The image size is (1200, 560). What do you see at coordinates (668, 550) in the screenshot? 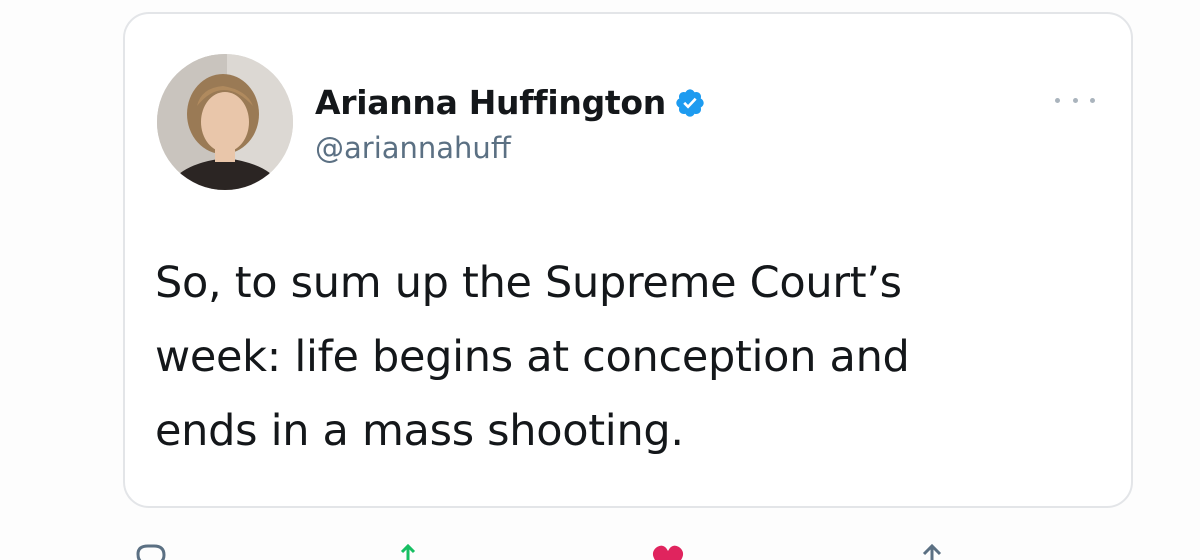
I see `like-icon` at bounding box center [668, 550].